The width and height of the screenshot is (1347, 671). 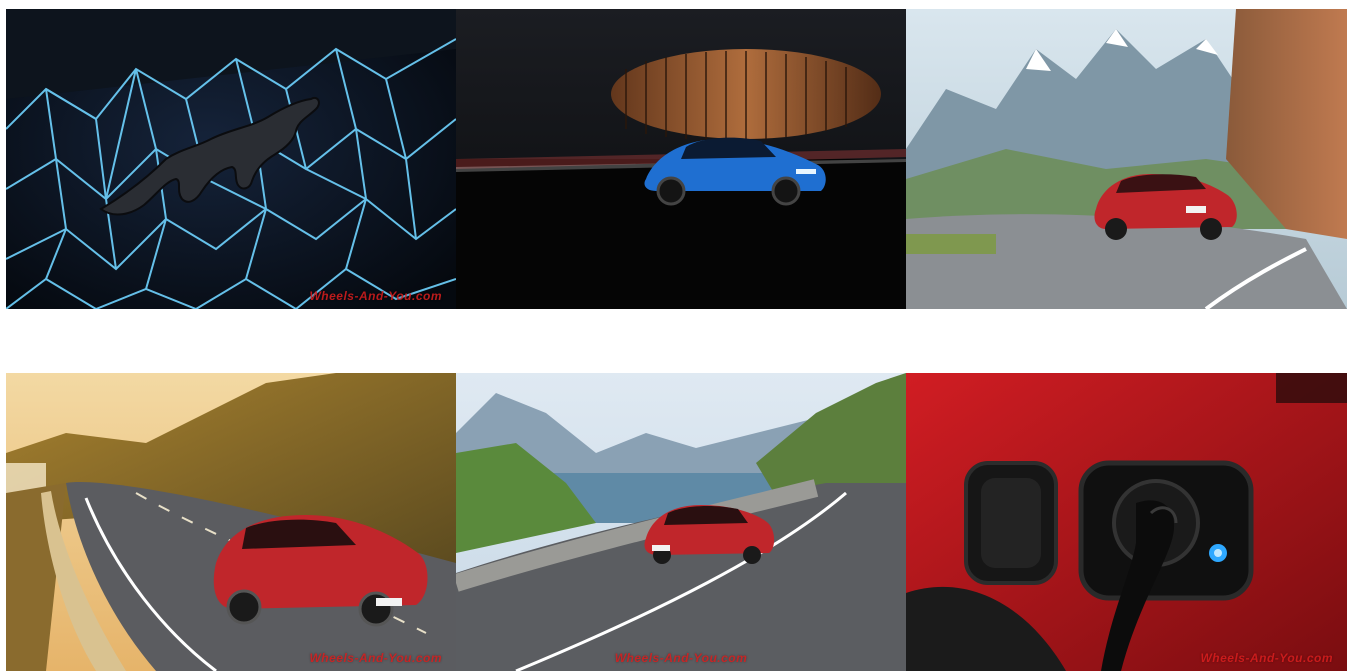 I want to click on night-arena-image, so click(x=681, y=159).